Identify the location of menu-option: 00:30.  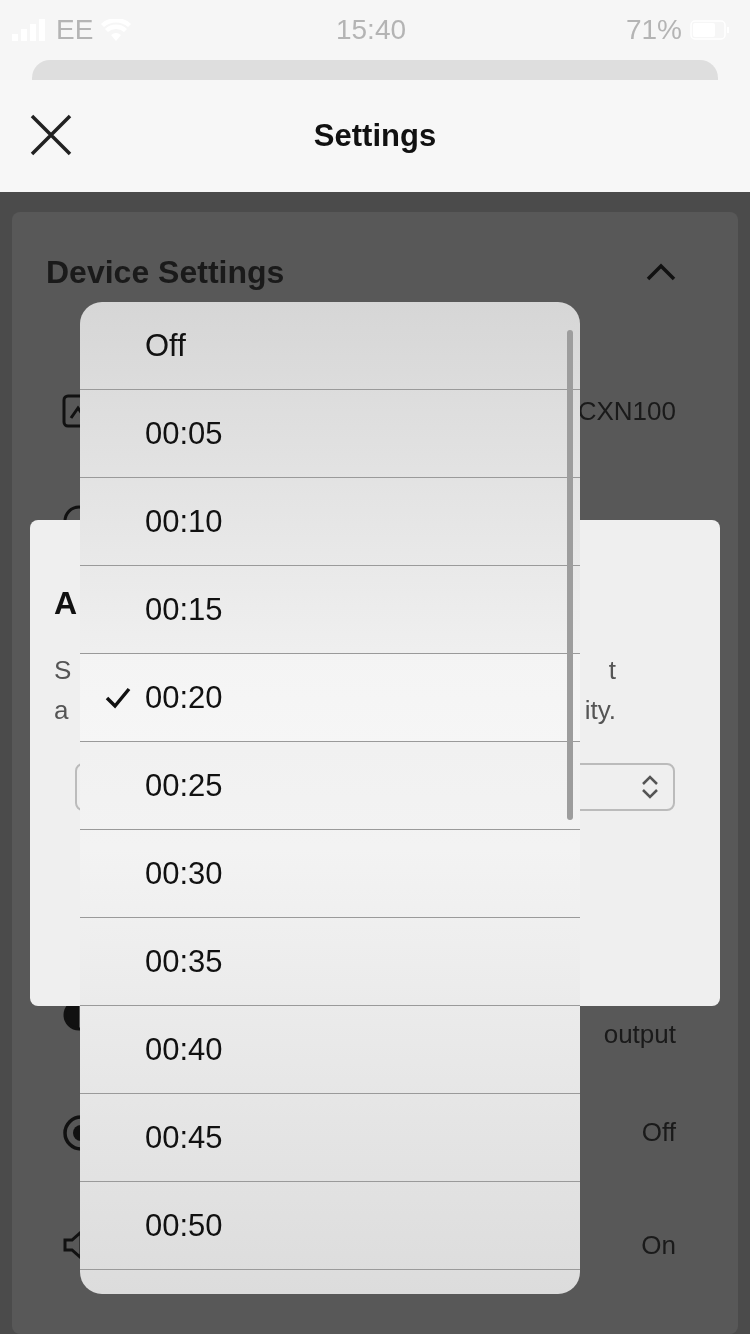
(330, 874).